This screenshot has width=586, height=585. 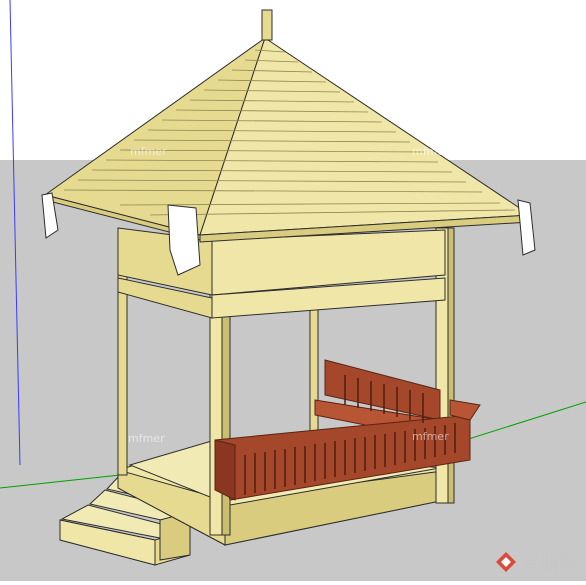 I want to click on site-logo: 定鼎网, so click(x=536, y=562).